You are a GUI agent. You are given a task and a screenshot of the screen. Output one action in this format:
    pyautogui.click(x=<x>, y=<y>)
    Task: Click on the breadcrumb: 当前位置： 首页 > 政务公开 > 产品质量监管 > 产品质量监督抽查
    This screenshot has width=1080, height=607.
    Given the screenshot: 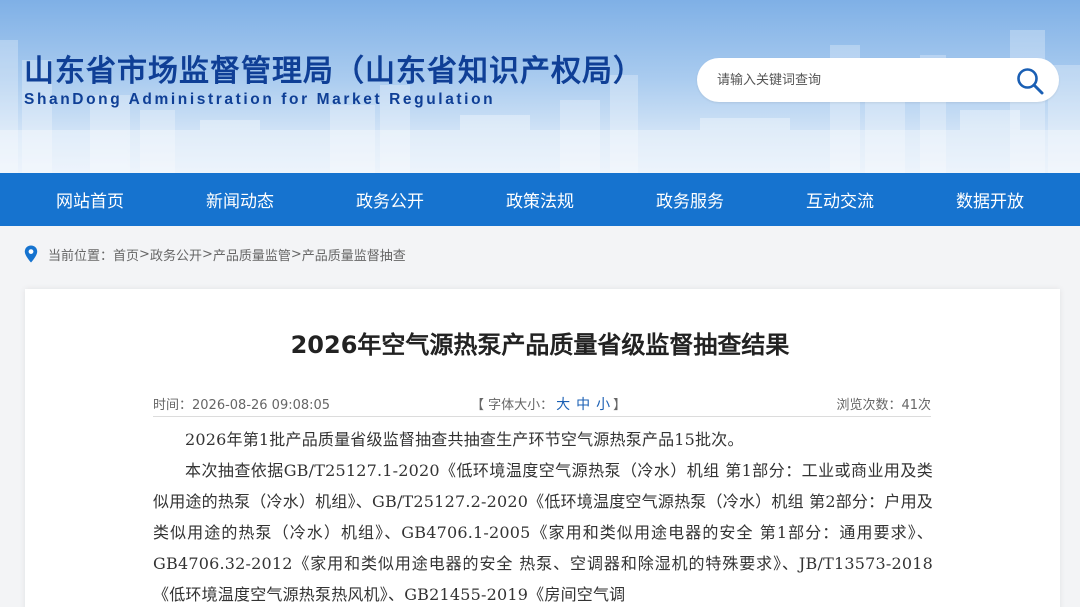 What is the action you would take?
    pyautogui.click(x=215, y=254)
    